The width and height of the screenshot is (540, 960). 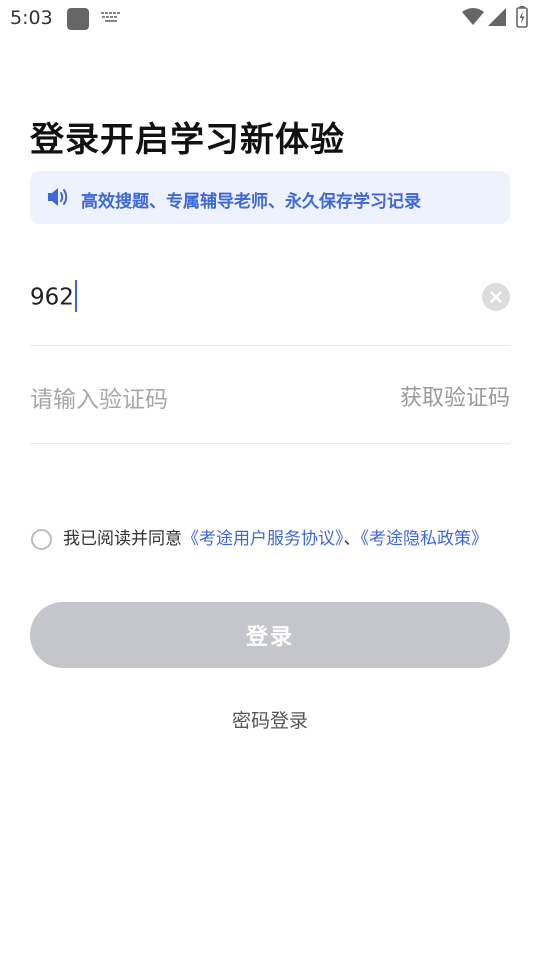 I want to click on agreement-text: 我已阅读并同意《考途用户服务协议》、《考途隐私政策》, so click(x=283, y=539).